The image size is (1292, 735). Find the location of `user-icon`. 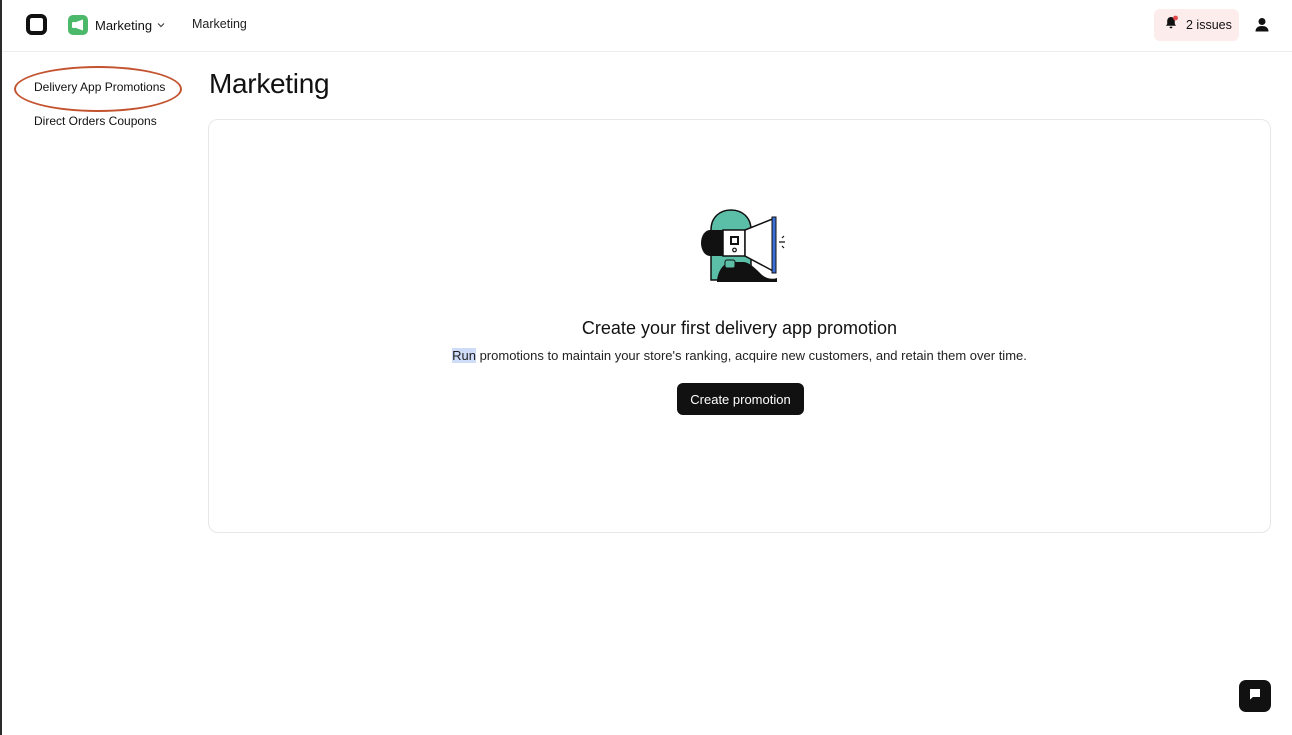

user-icon is located at coordinates (1262, 25).